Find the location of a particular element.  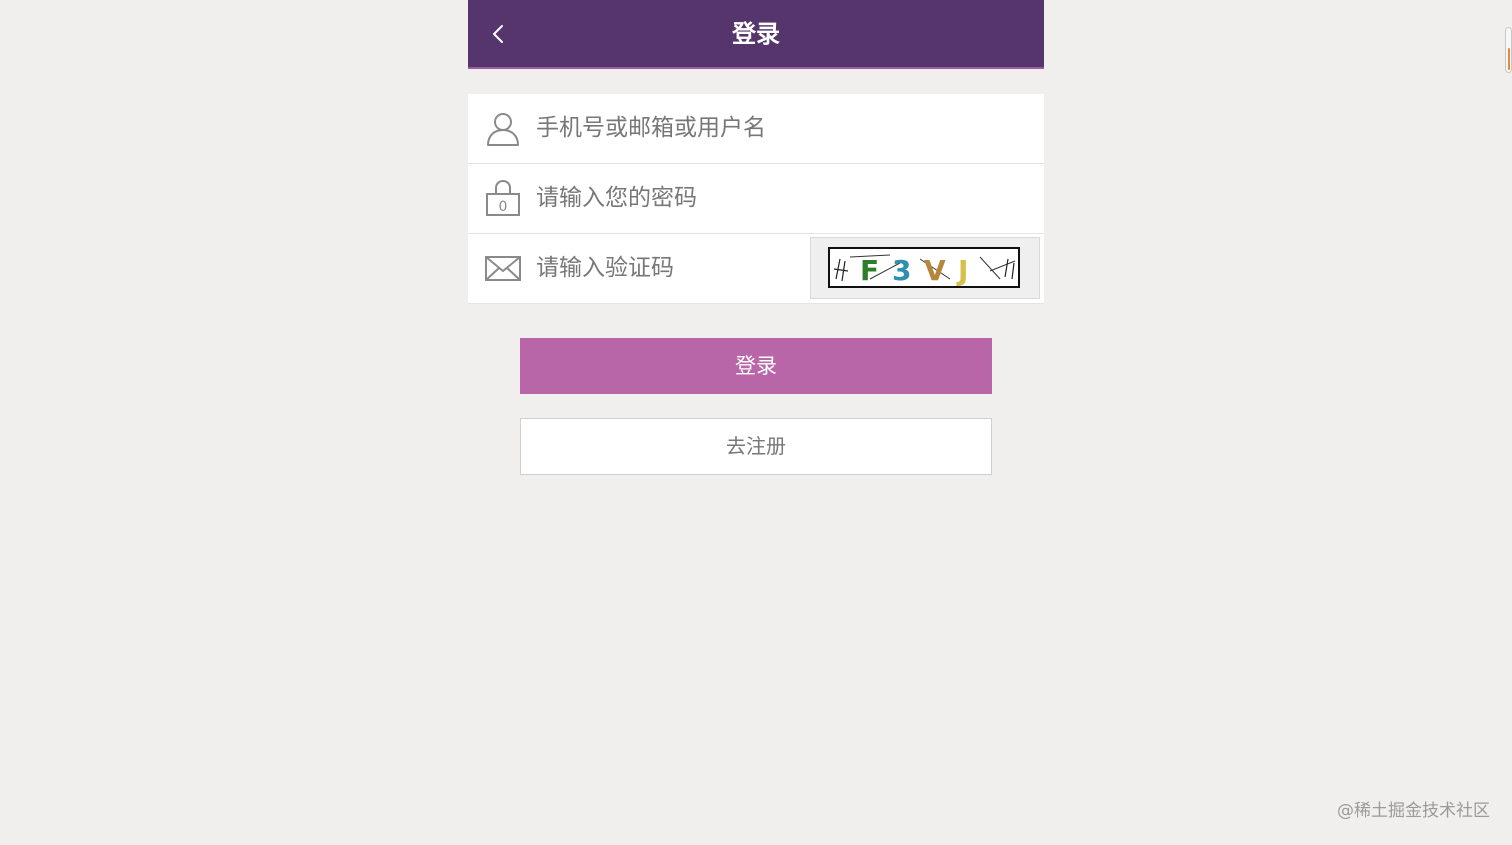

captcha-row: F 3 V J is located at coordinates (756, 269).